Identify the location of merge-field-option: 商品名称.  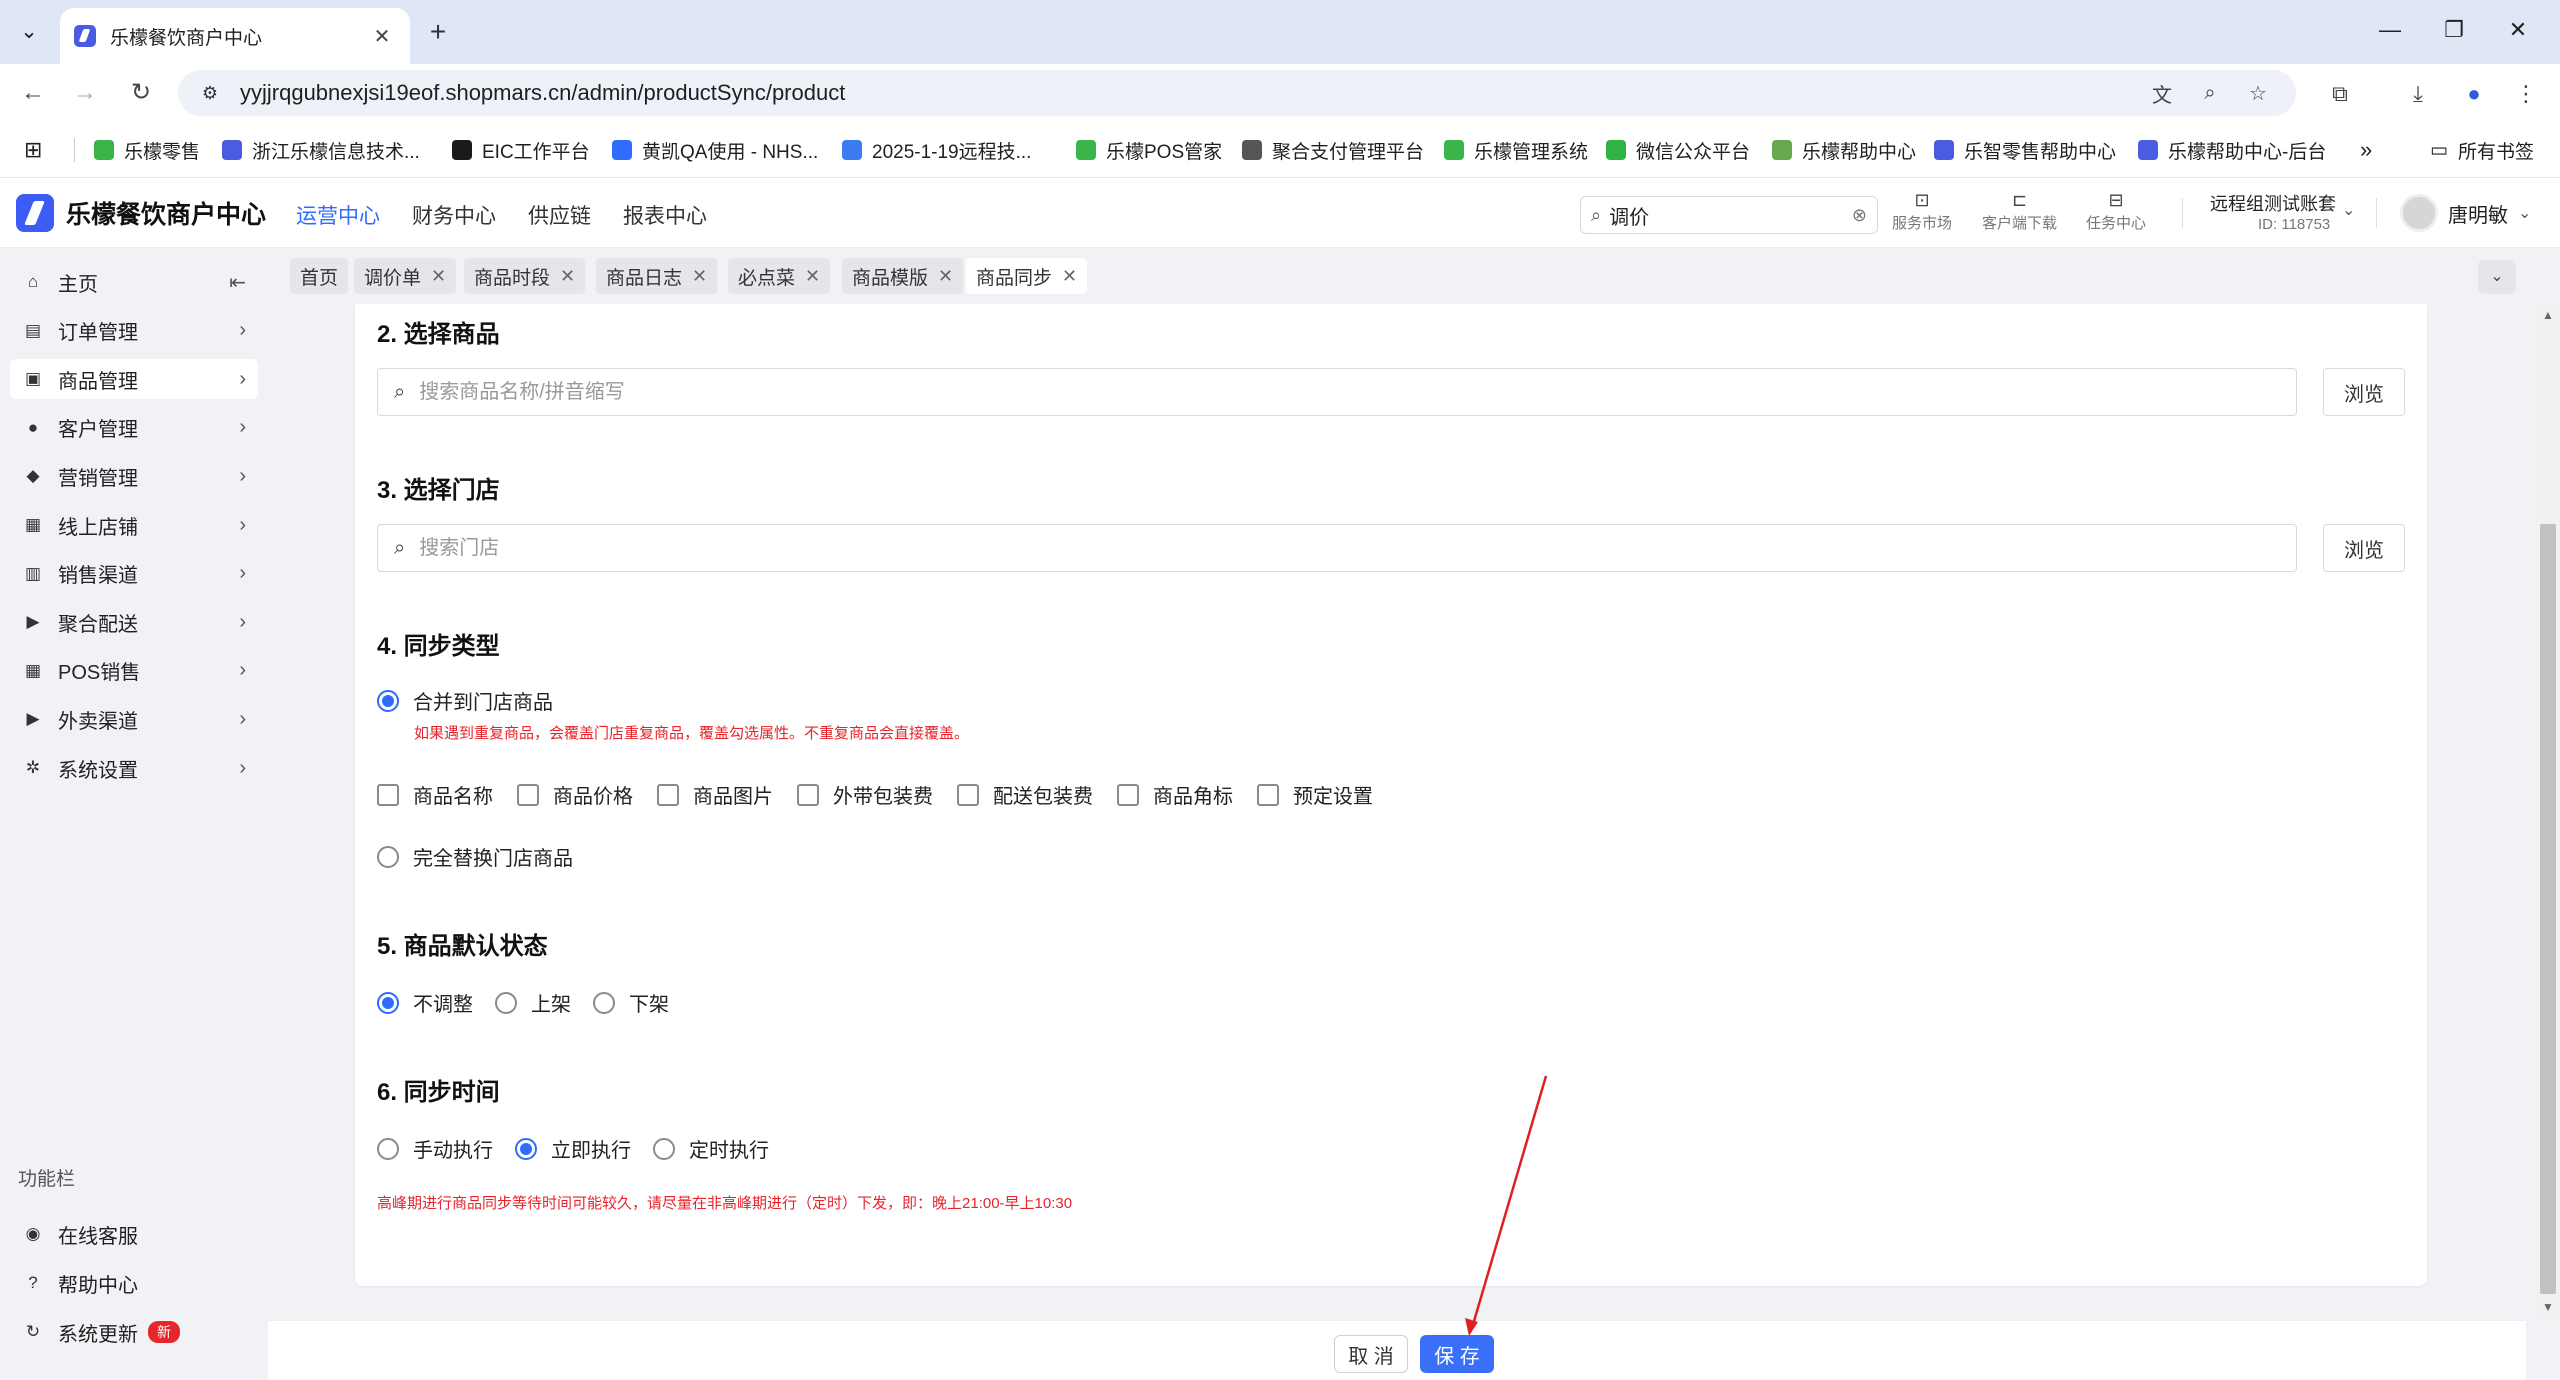
(435, 794).